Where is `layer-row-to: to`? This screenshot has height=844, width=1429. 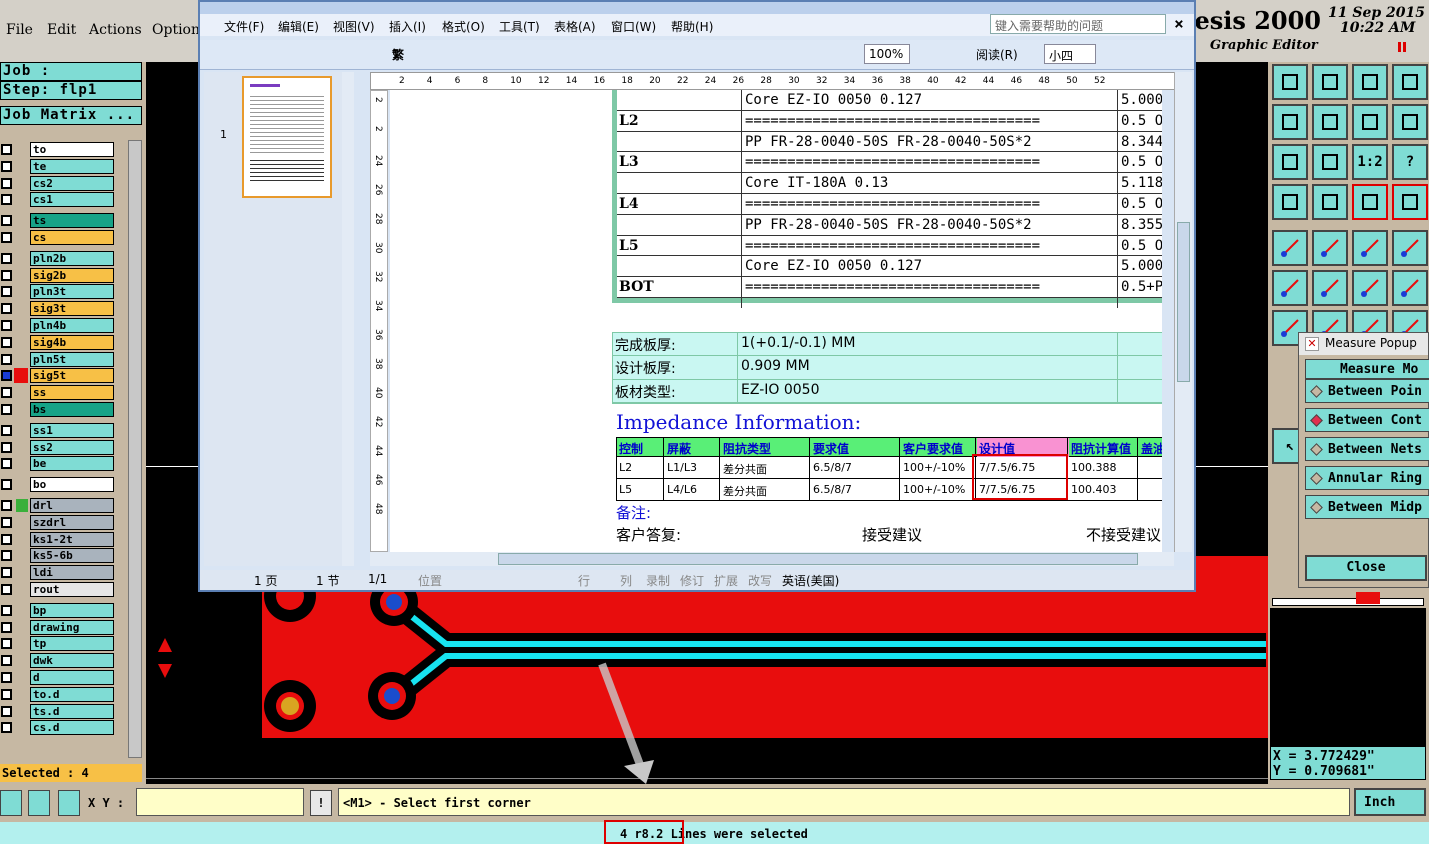
layer-row-to: to is located at coordinates (60, 149).